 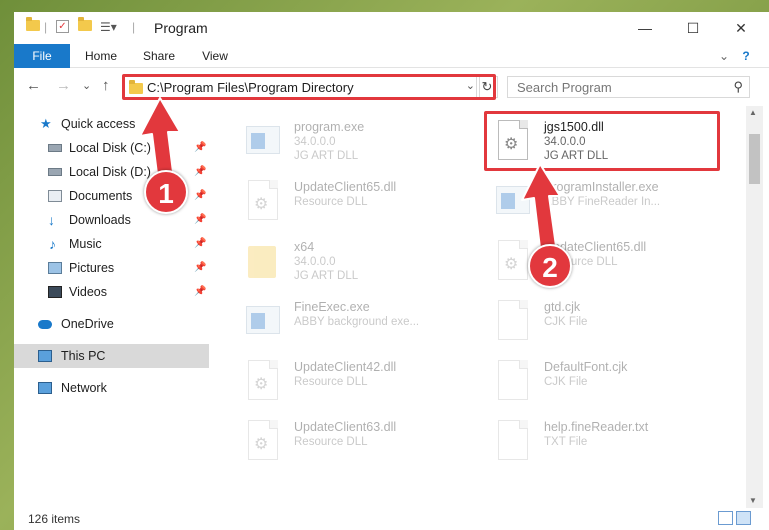 I want to click on search-icon: ⚲, so click(x=738, y=87).